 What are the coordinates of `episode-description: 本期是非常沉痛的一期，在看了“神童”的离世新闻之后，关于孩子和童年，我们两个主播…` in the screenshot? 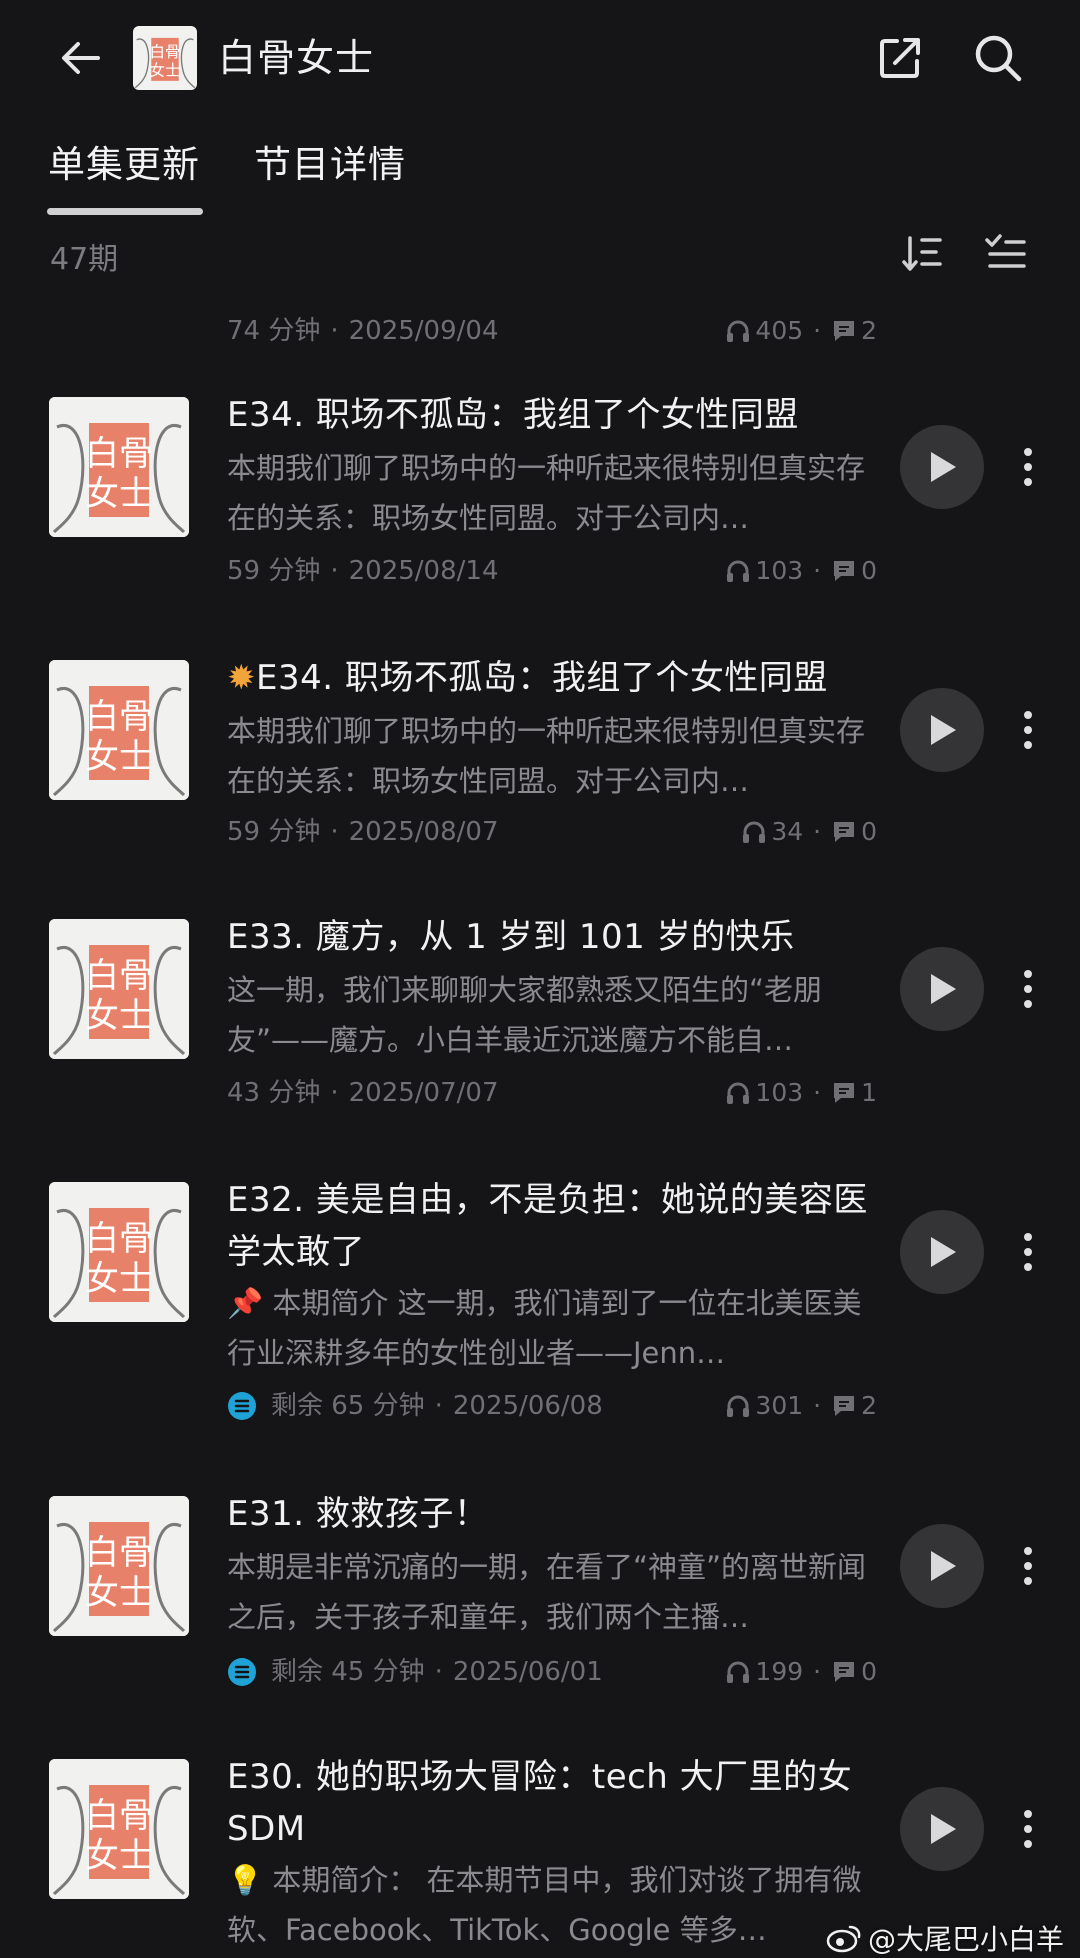 It's located at (547, 1592).